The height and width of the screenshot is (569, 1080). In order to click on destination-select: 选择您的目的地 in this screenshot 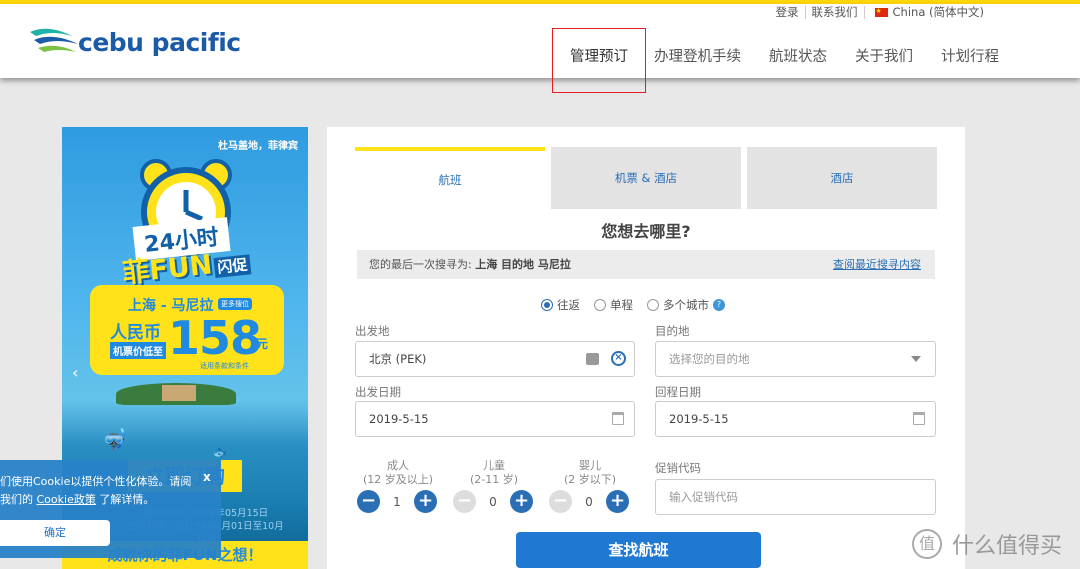, I will do `click(795, 359)`.